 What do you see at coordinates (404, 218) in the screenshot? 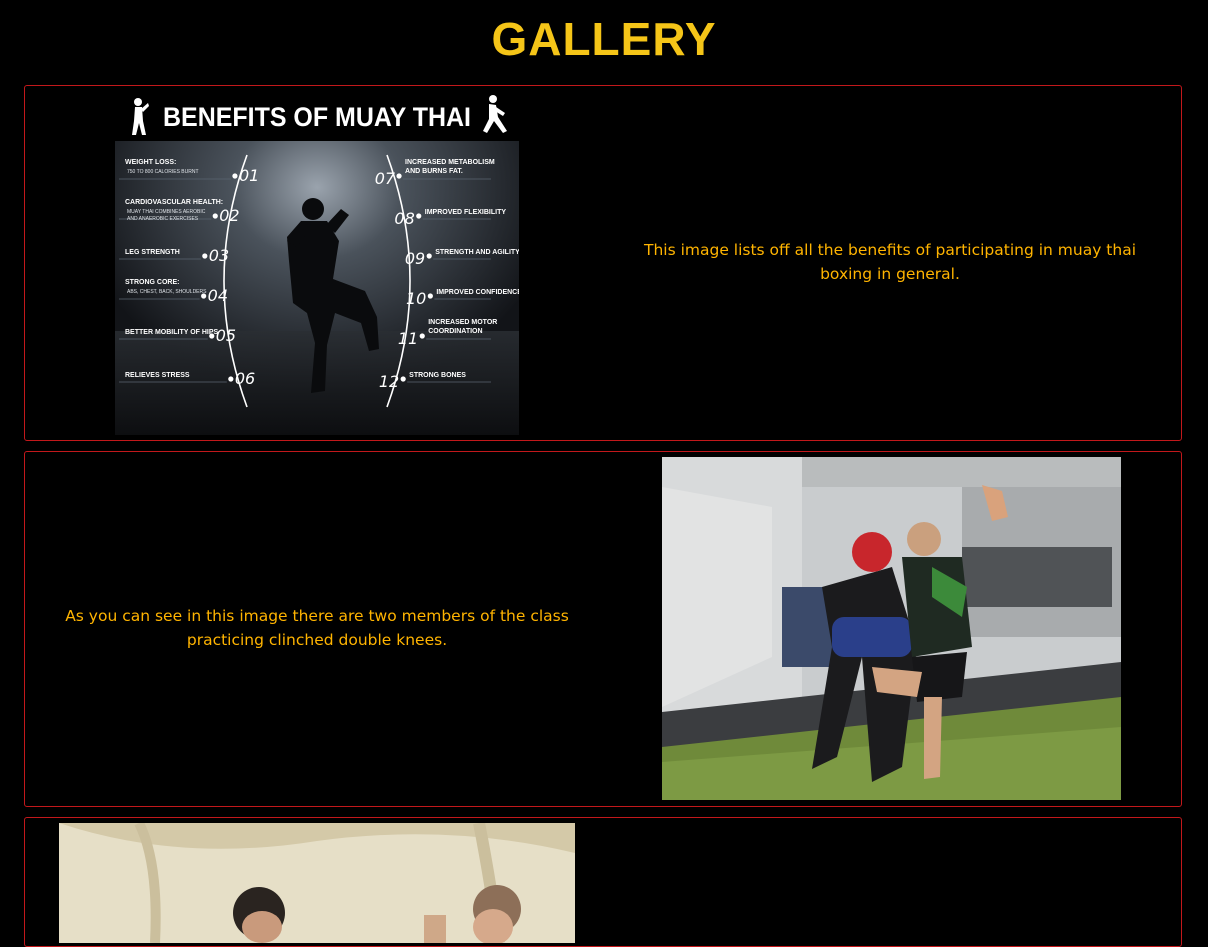
I see `benefit-number: 08` at bounding box center [404, 218].